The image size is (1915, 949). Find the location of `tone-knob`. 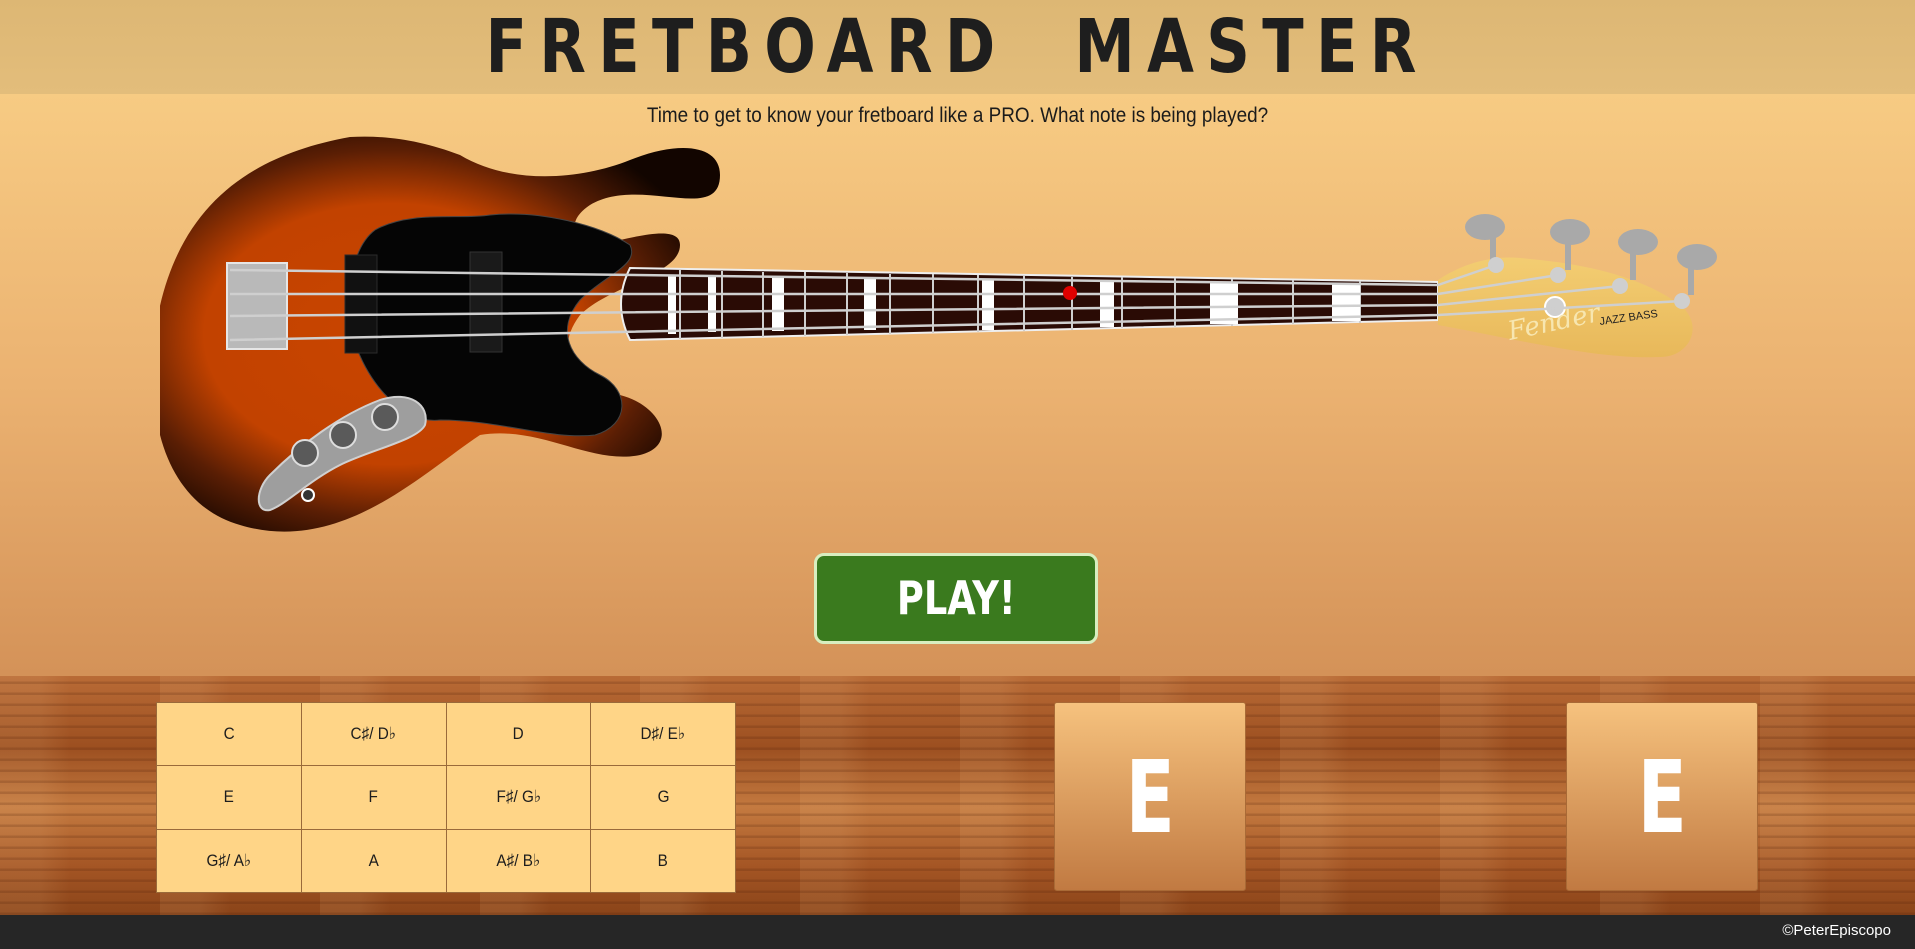

tone-knob is located at coordinates (343, 435).